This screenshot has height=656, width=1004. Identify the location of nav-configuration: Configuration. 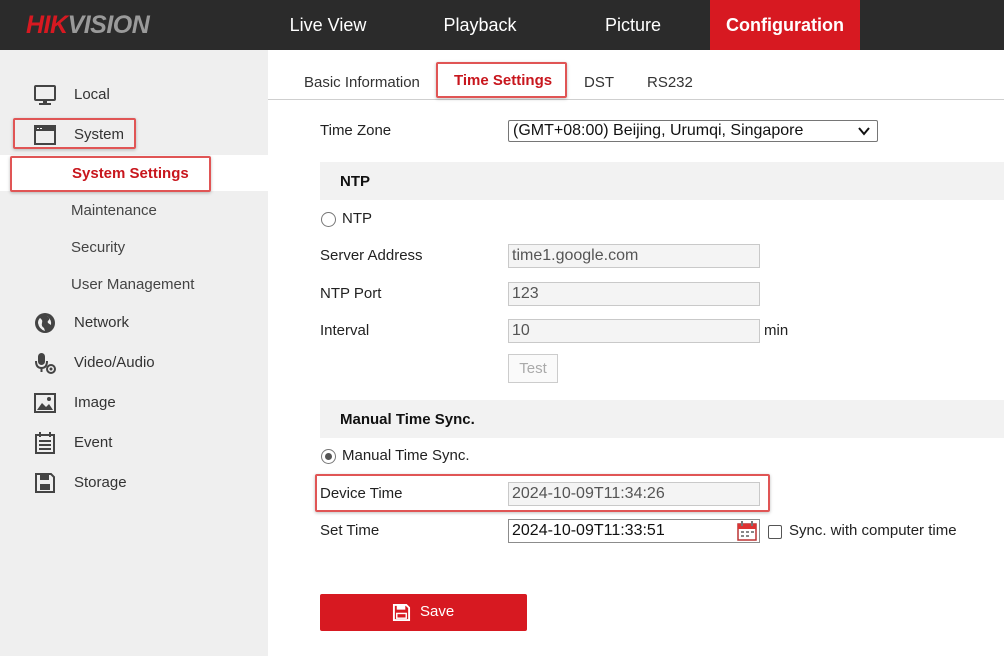
(785, 25).